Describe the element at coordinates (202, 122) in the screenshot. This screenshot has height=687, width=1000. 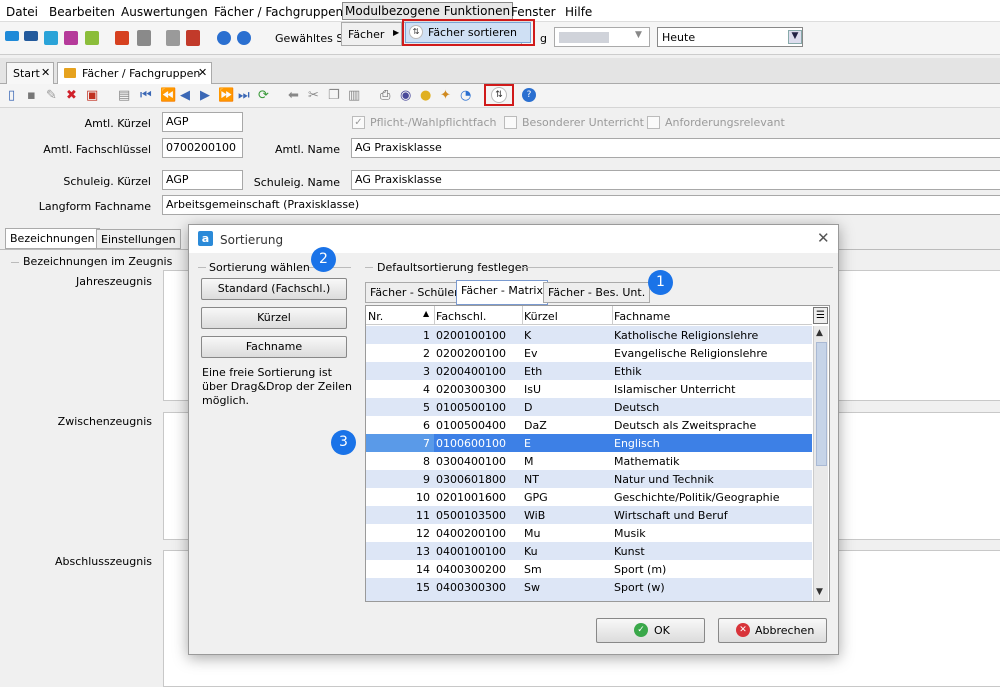
I see `amtl-kuerzel-field: AGP` at that location.